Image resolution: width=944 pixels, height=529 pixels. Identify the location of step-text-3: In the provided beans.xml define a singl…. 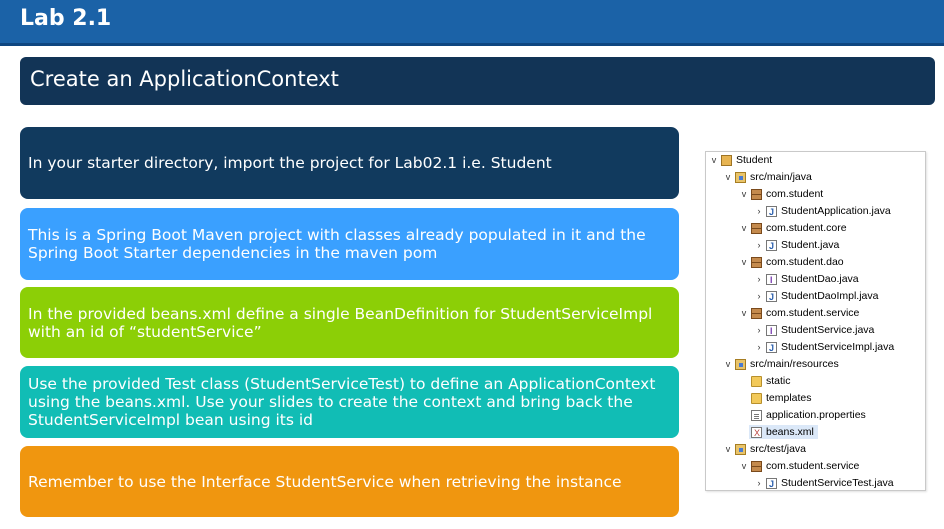
(340, 322).